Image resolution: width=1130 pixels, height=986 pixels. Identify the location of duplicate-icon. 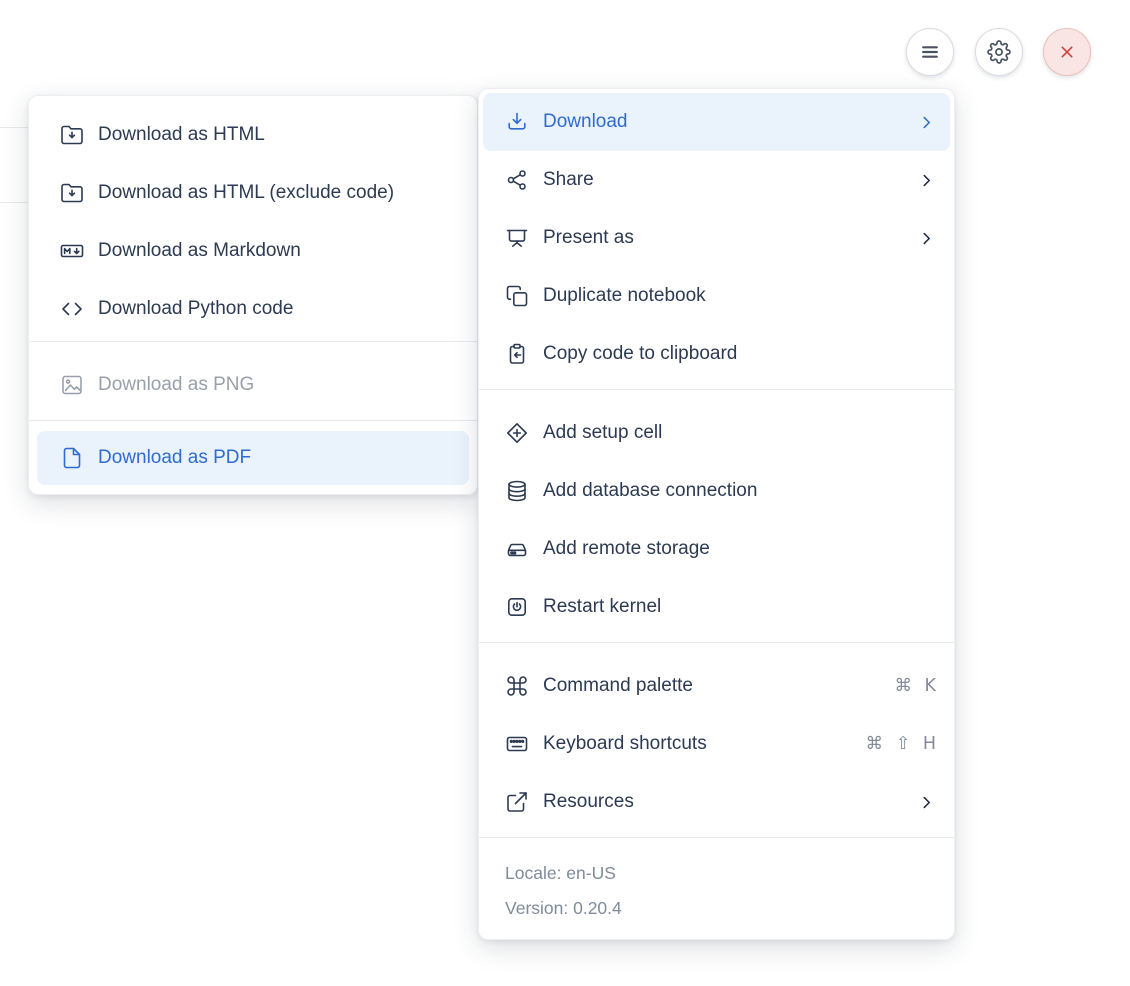
(517, 296).